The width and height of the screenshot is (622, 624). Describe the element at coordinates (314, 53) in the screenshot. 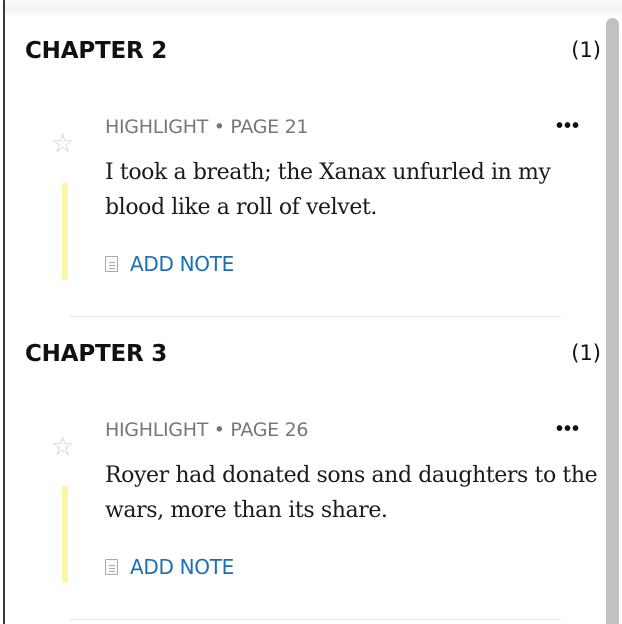

I see `chapter-header: CHAPTER 2 (1)` at that location.